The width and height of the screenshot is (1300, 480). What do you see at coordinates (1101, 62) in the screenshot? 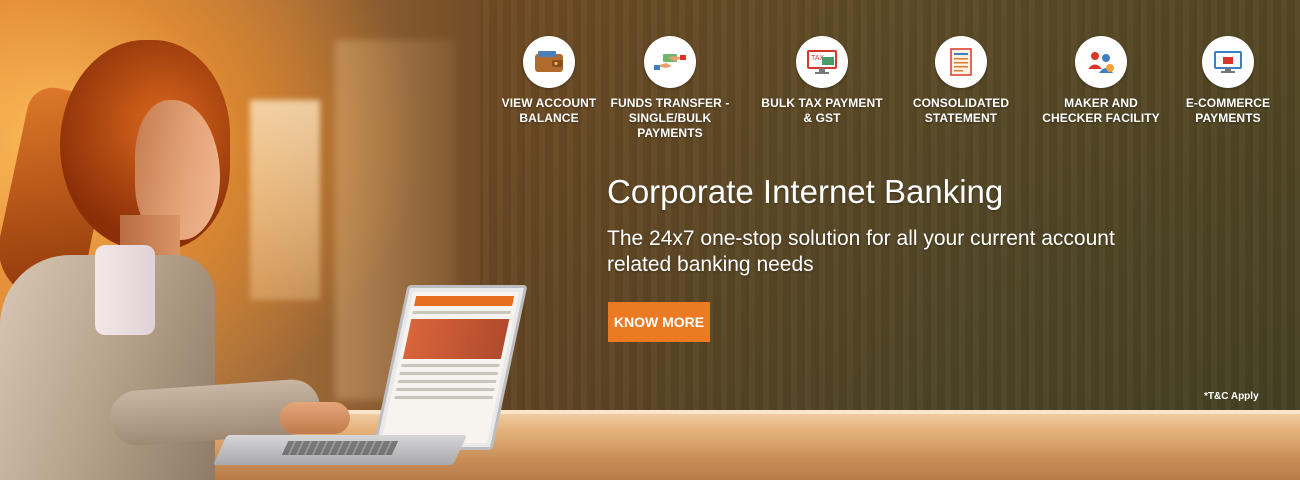
I see `users-icon` at bounding box center [1101, 62].